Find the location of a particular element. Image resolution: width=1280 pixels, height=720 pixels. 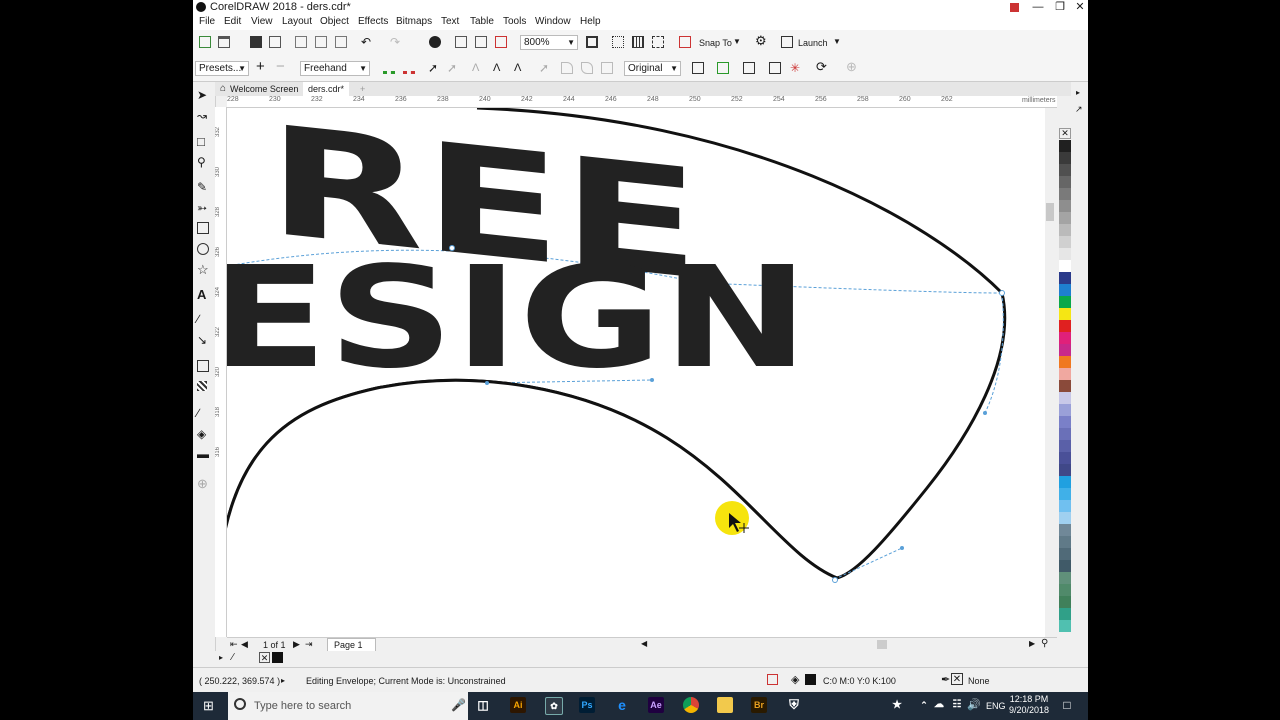

scroll-left-icon: ◀ is located at coordinates (644, 643).